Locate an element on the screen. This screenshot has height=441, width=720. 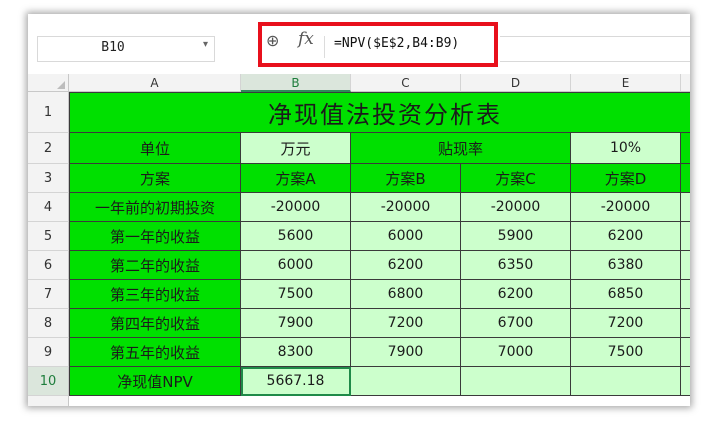
cell-f2 is located at coordinates (685, 148).